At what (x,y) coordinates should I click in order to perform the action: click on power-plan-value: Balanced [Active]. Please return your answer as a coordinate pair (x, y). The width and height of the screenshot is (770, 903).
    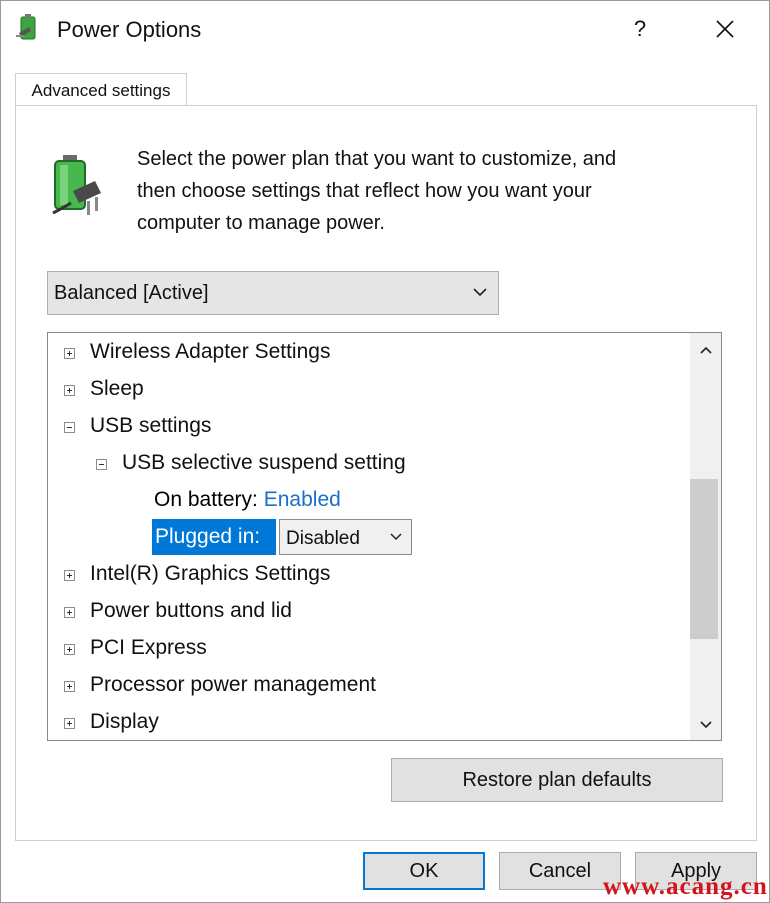
    Looking at the image, I should click on (131, 293).